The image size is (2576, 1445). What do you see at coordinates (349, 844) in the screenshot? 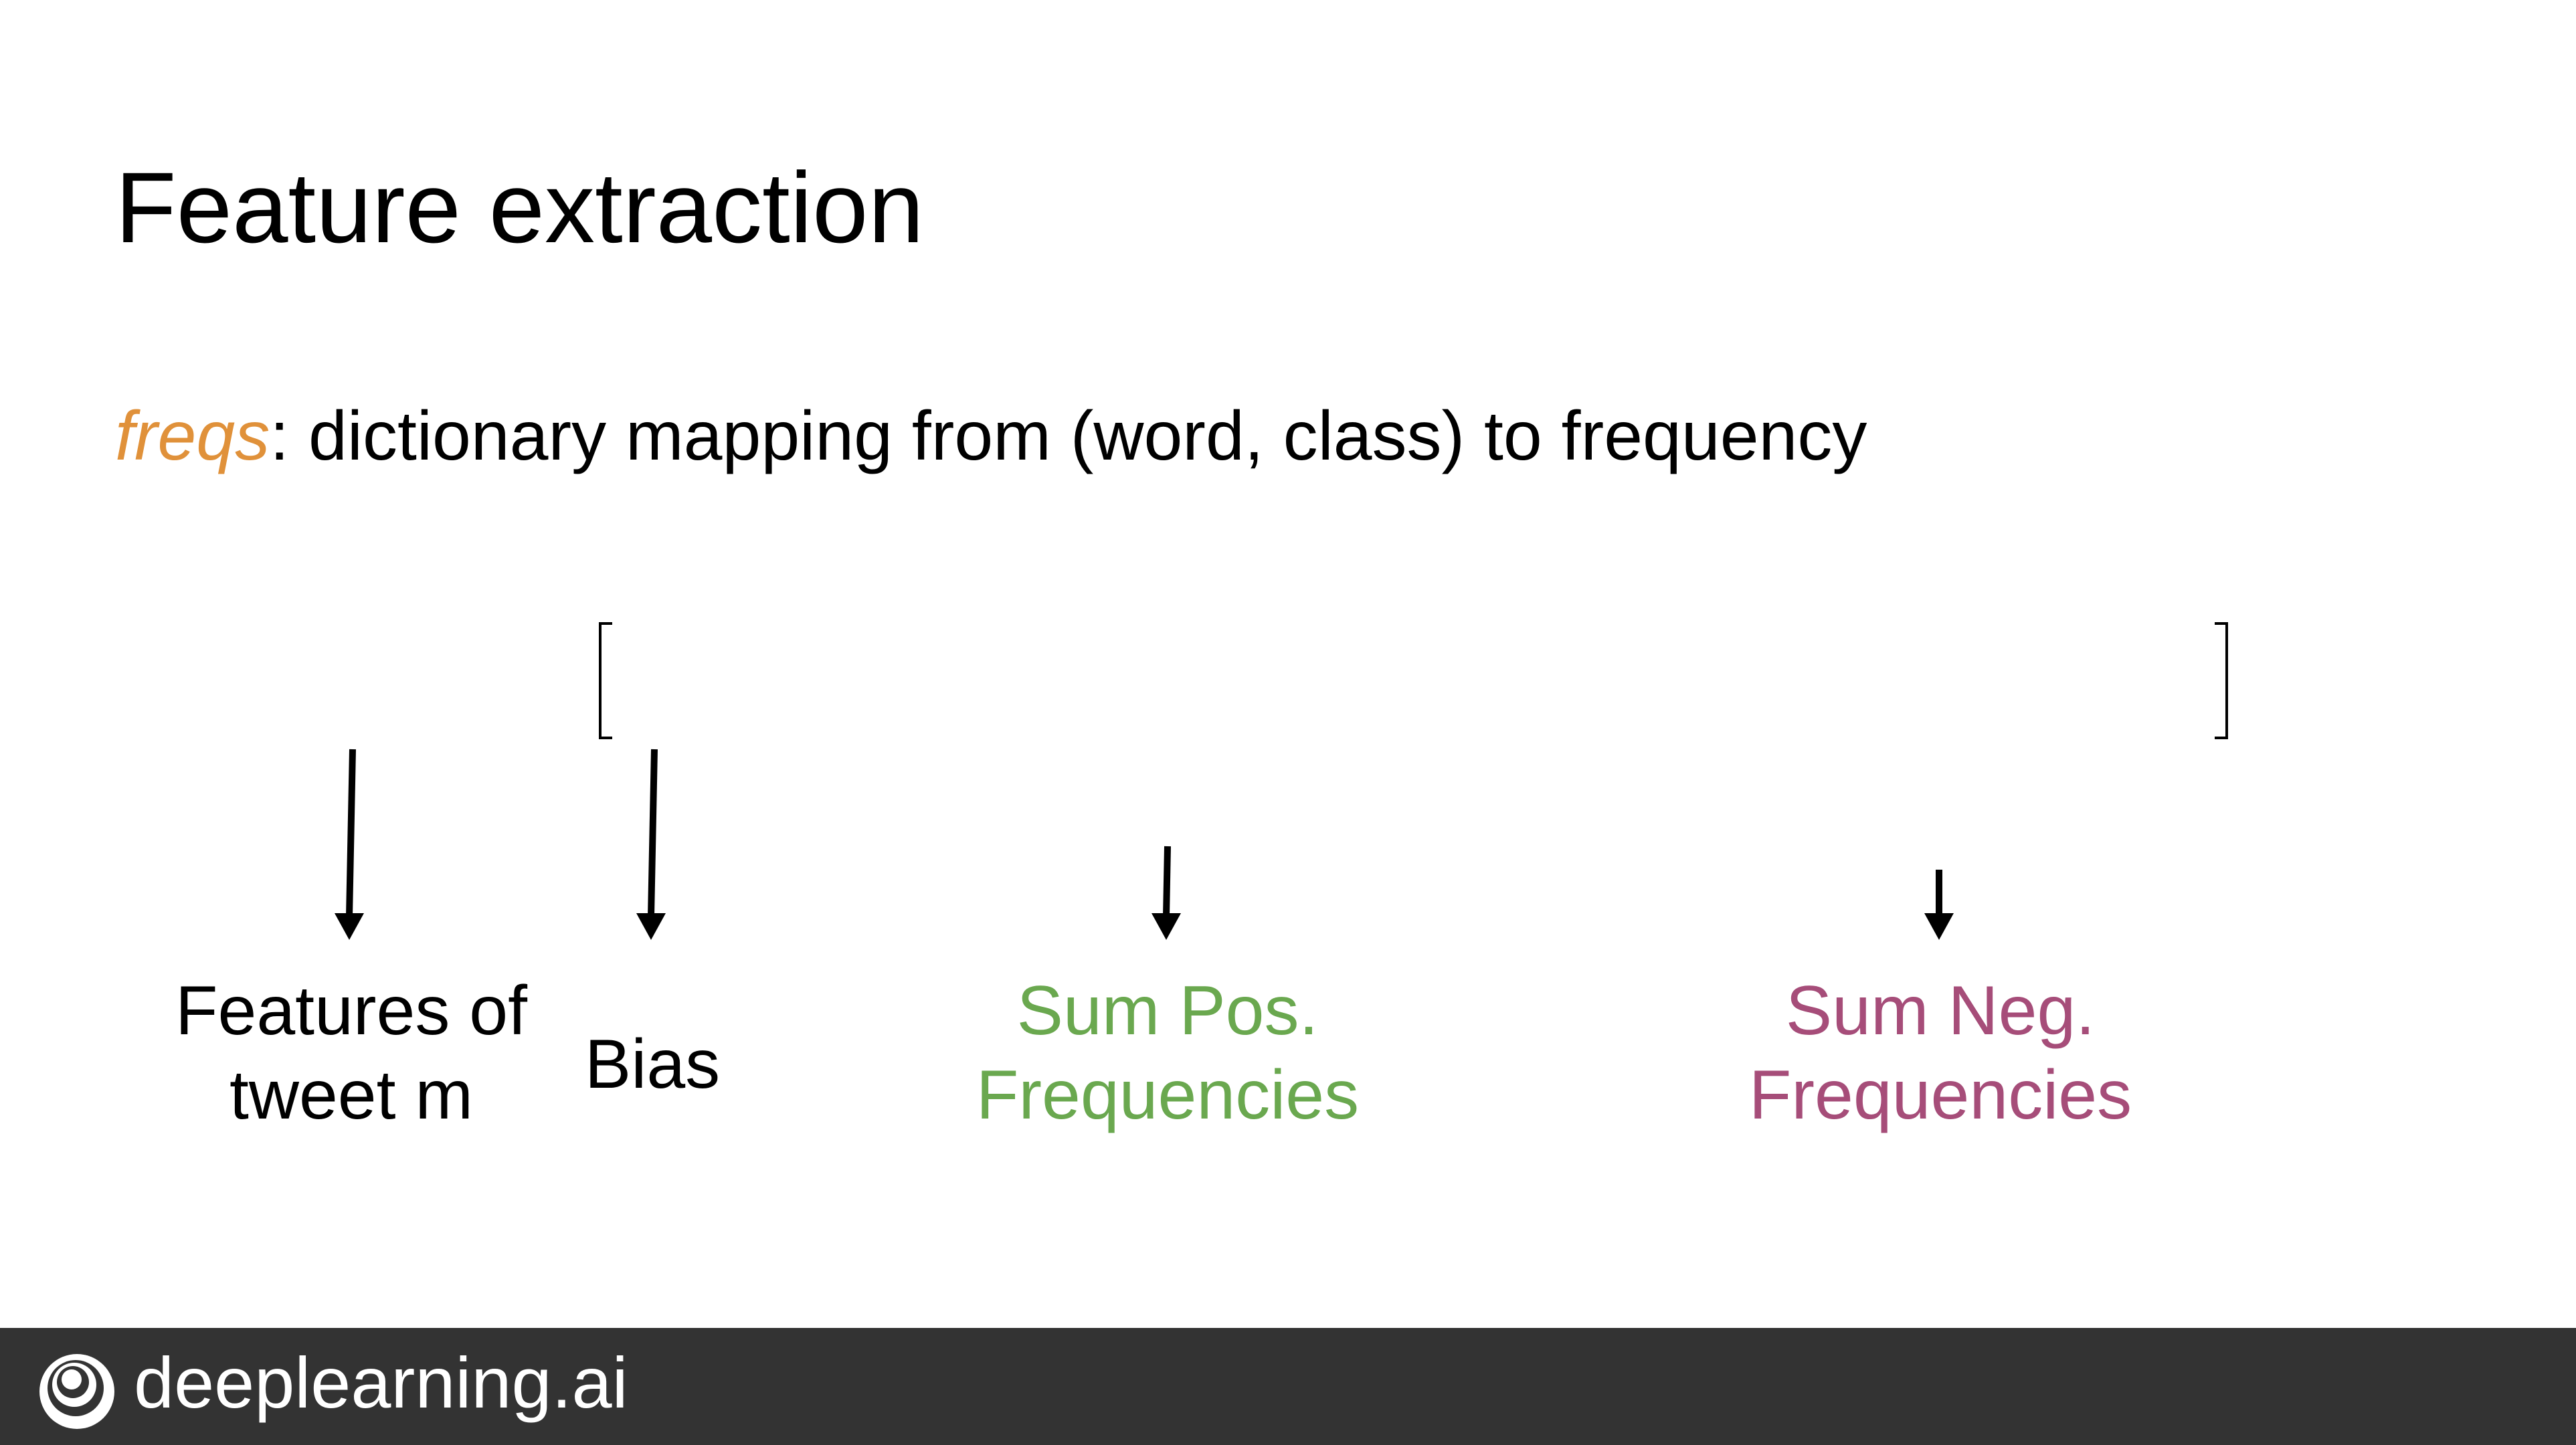
I see `arrow-features` at bounding box center [349, 844].